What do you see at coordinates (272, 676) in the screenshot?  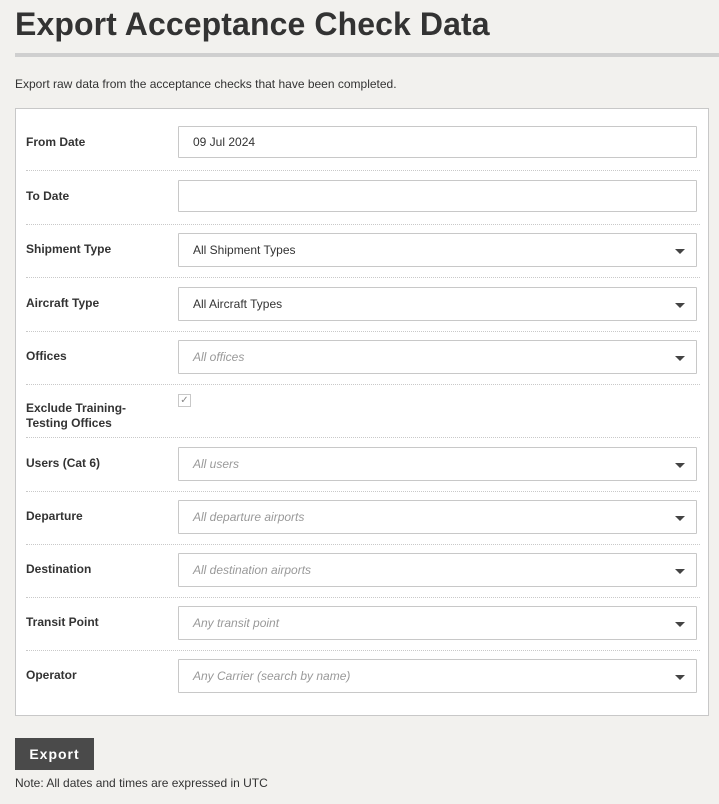 I see `operator-placeholder: Any Carrier (search by name)` at bounding box center [272, 676].